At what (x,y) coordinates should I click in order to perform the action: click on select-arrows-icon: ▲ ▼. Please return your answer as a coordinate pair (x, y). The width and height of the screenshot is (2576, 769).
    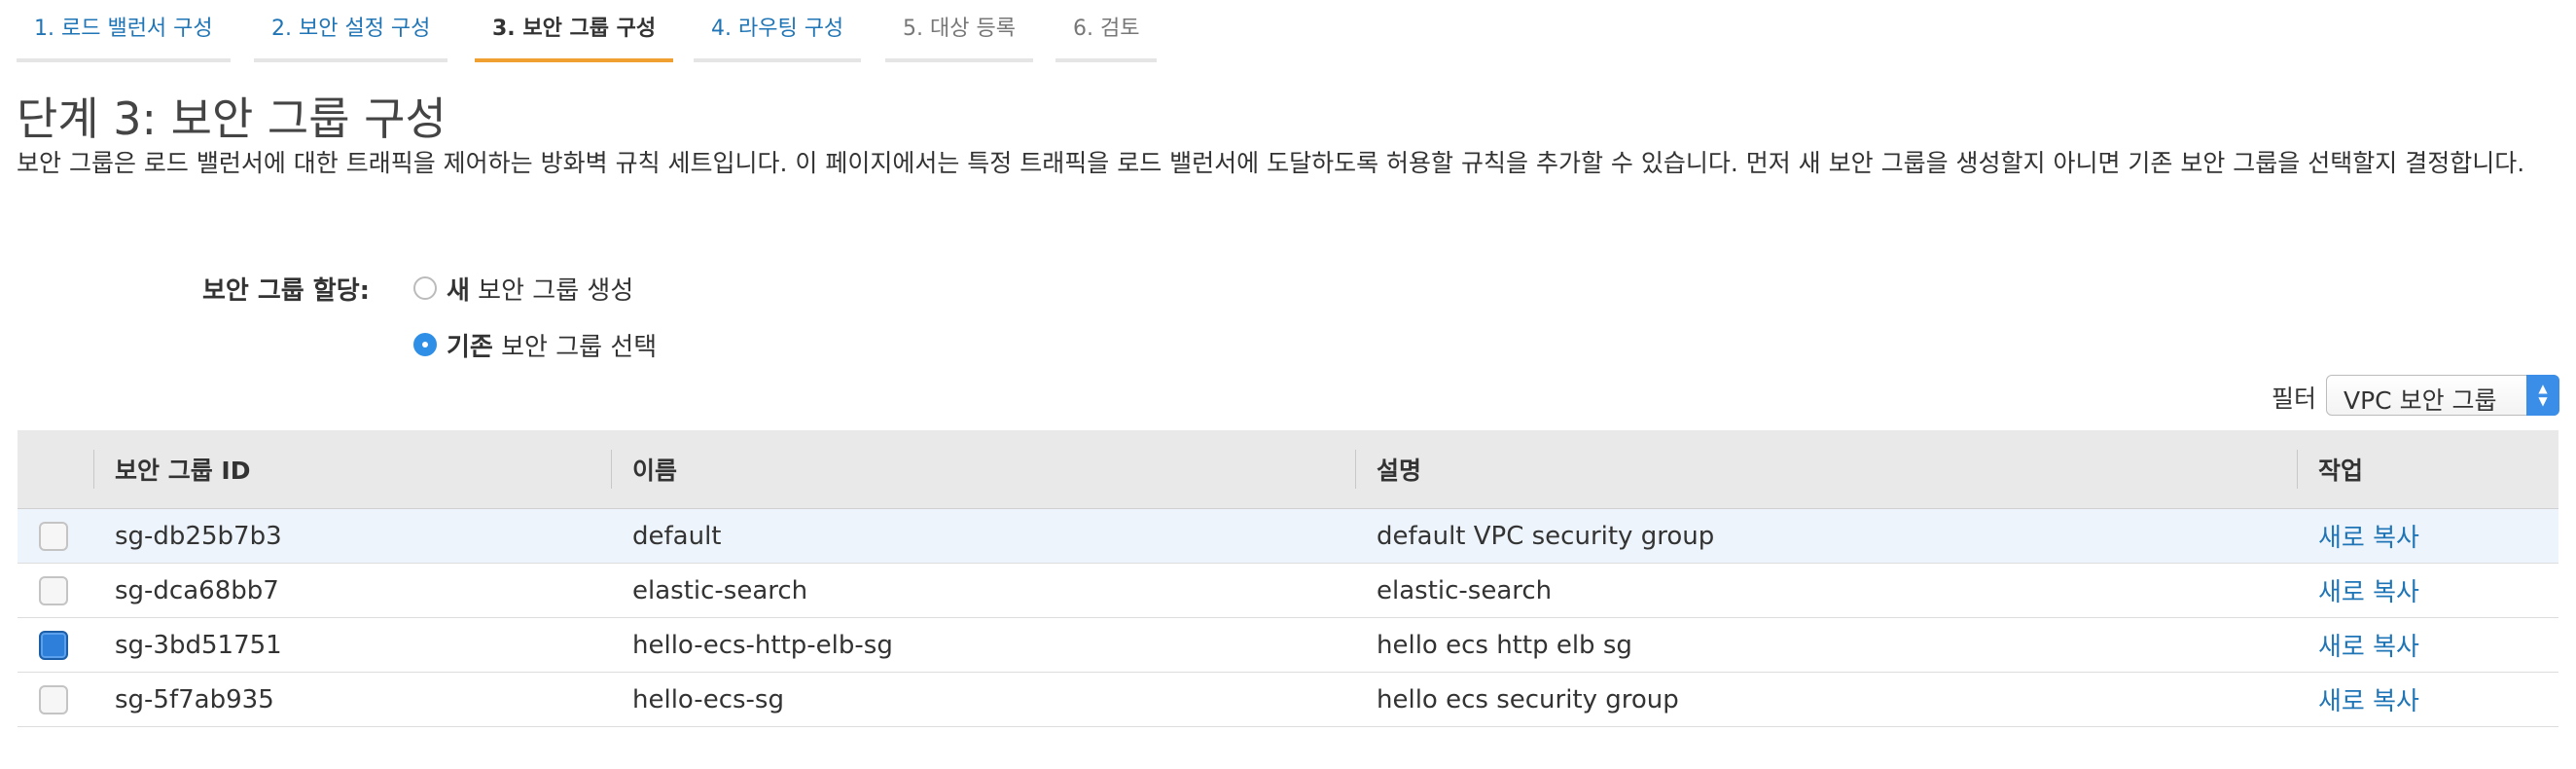
    Looking at the image, I should click on (2542, 395).